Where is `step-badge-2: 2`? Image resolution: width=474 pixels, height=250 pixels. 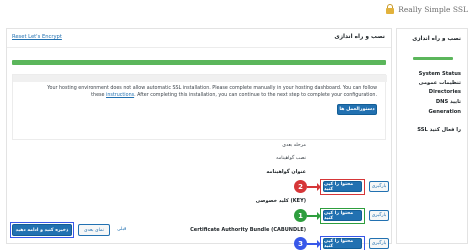 step-badge-2: 2 is located at coordinates (300, 186).